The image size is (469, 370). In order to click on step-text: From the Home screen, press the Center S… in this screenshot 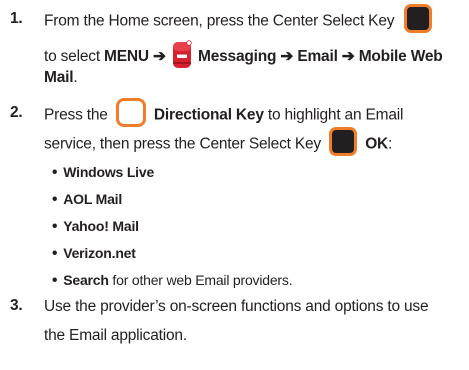, I will do `click(219, 21)`.